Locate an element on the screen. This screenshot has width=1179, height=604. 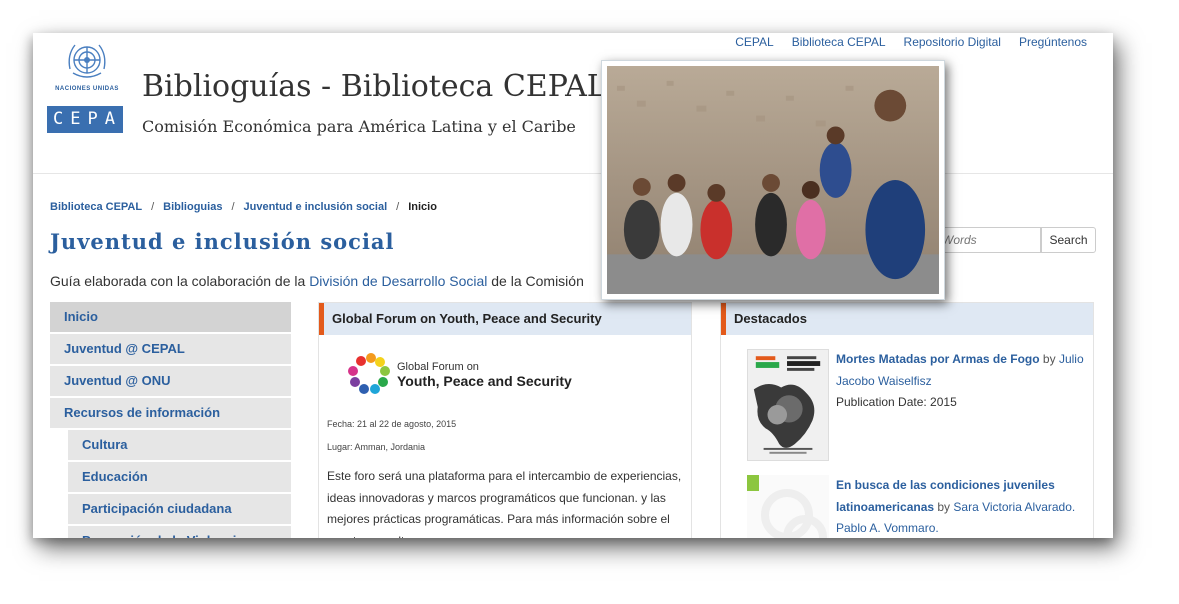
top-link-preguntenos: Pregúntenos is located at coordinates (1053, 42).